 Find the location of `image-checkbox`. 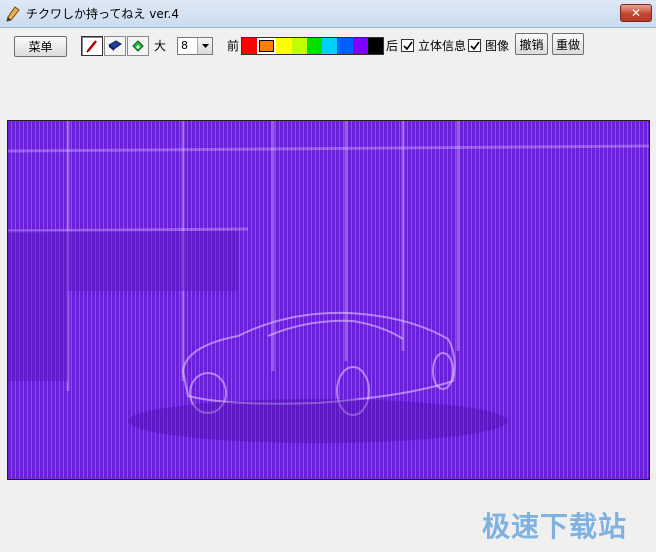

image-checkbox is located at coordinates (474, 45).